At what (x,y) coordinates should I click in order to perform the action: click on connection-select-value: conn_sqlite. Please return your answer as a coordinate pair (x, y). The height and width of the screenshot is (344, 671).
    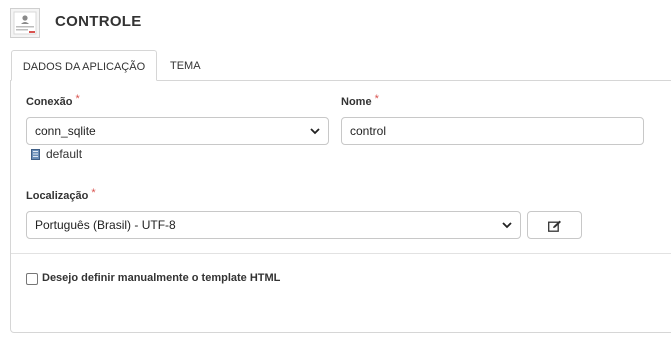
    Looking at the image, I should click on (65, 131).